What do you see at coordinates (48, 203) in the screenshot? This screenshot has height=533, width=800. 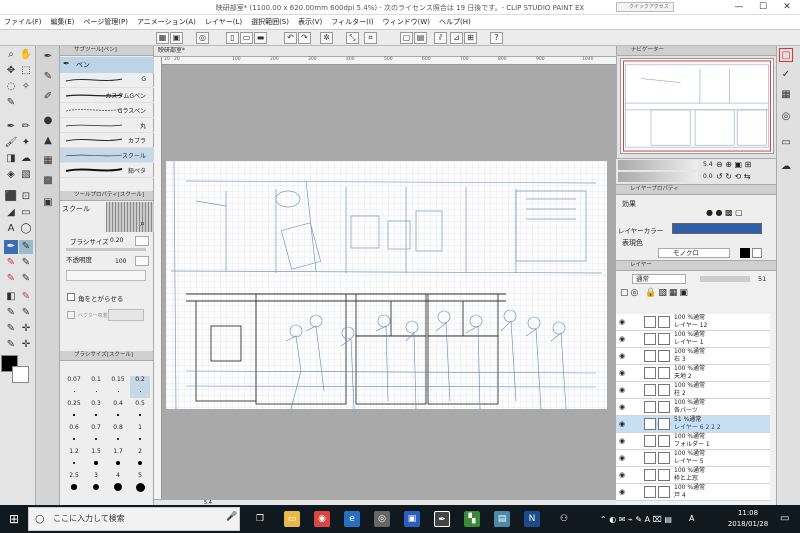 I see `subtool-frame-icon: ▣` at bounding box center [48, 203].